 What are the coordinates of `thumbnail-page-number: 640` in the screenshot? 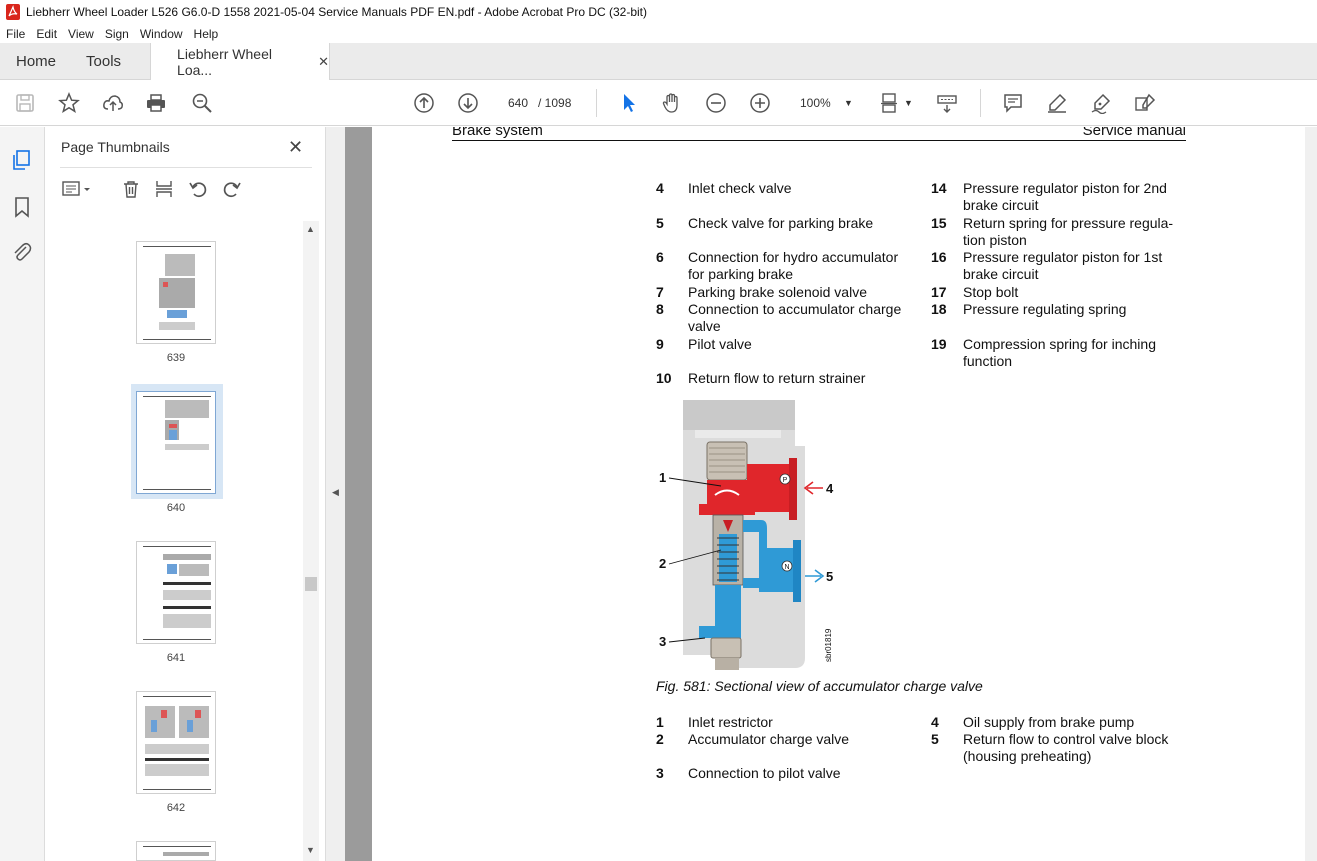 It's located at (176, 508).